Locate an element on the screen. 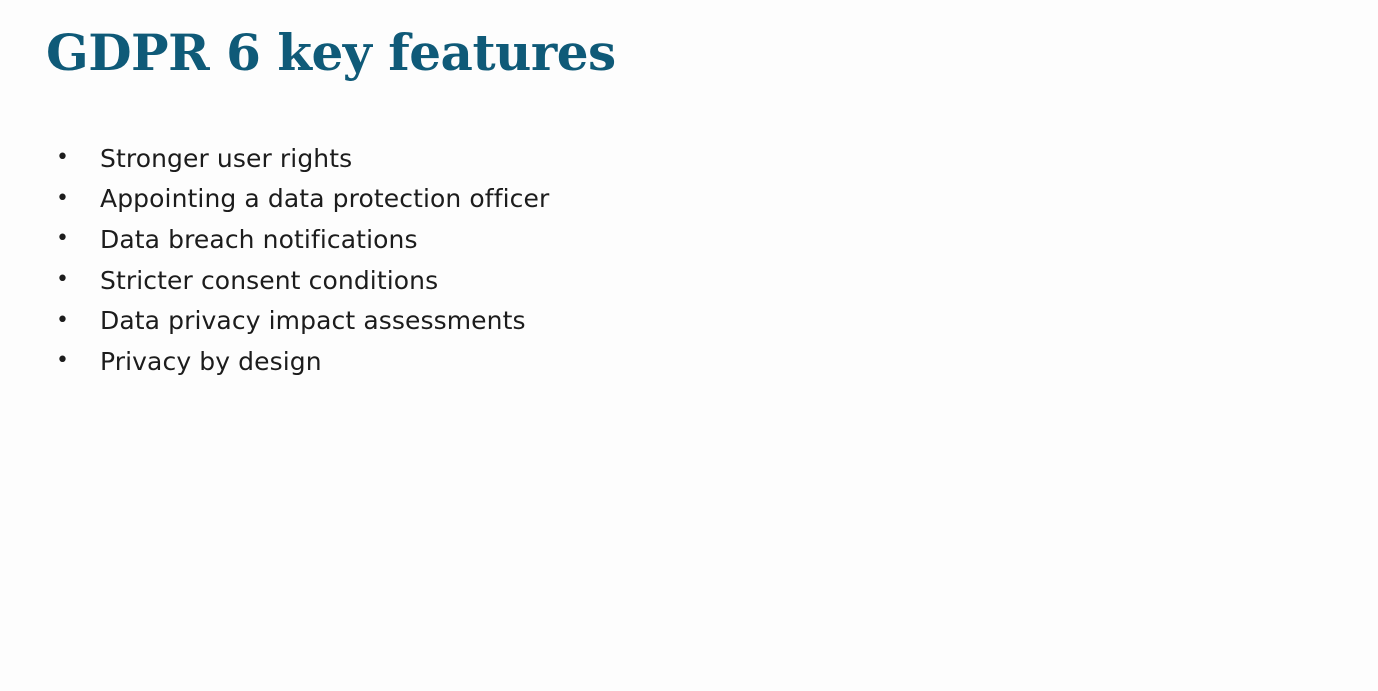 The height and width of the screenshot is (691, 1378). bullet-text: Stricter consent conditions is located at coordinates (269, 280).